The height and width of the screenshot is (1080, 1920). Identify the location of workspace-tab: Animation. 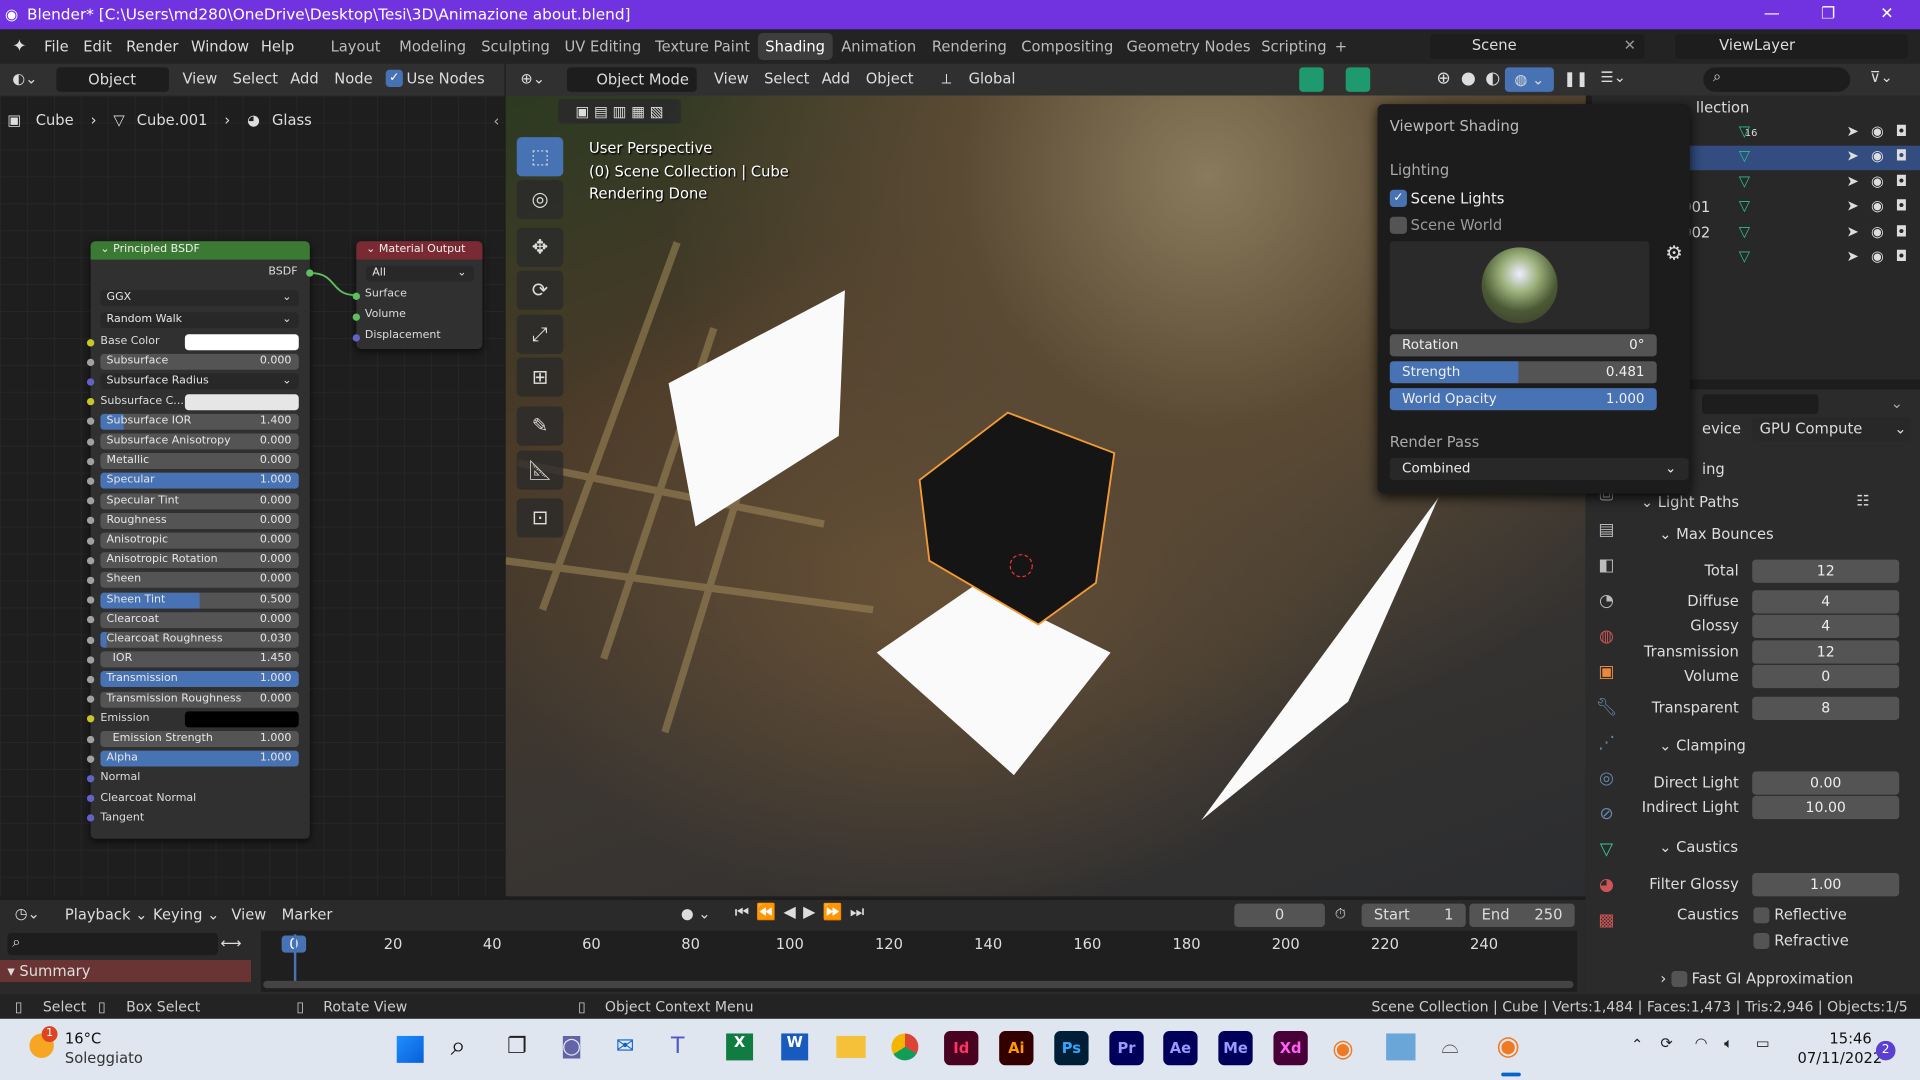
(879, 46).